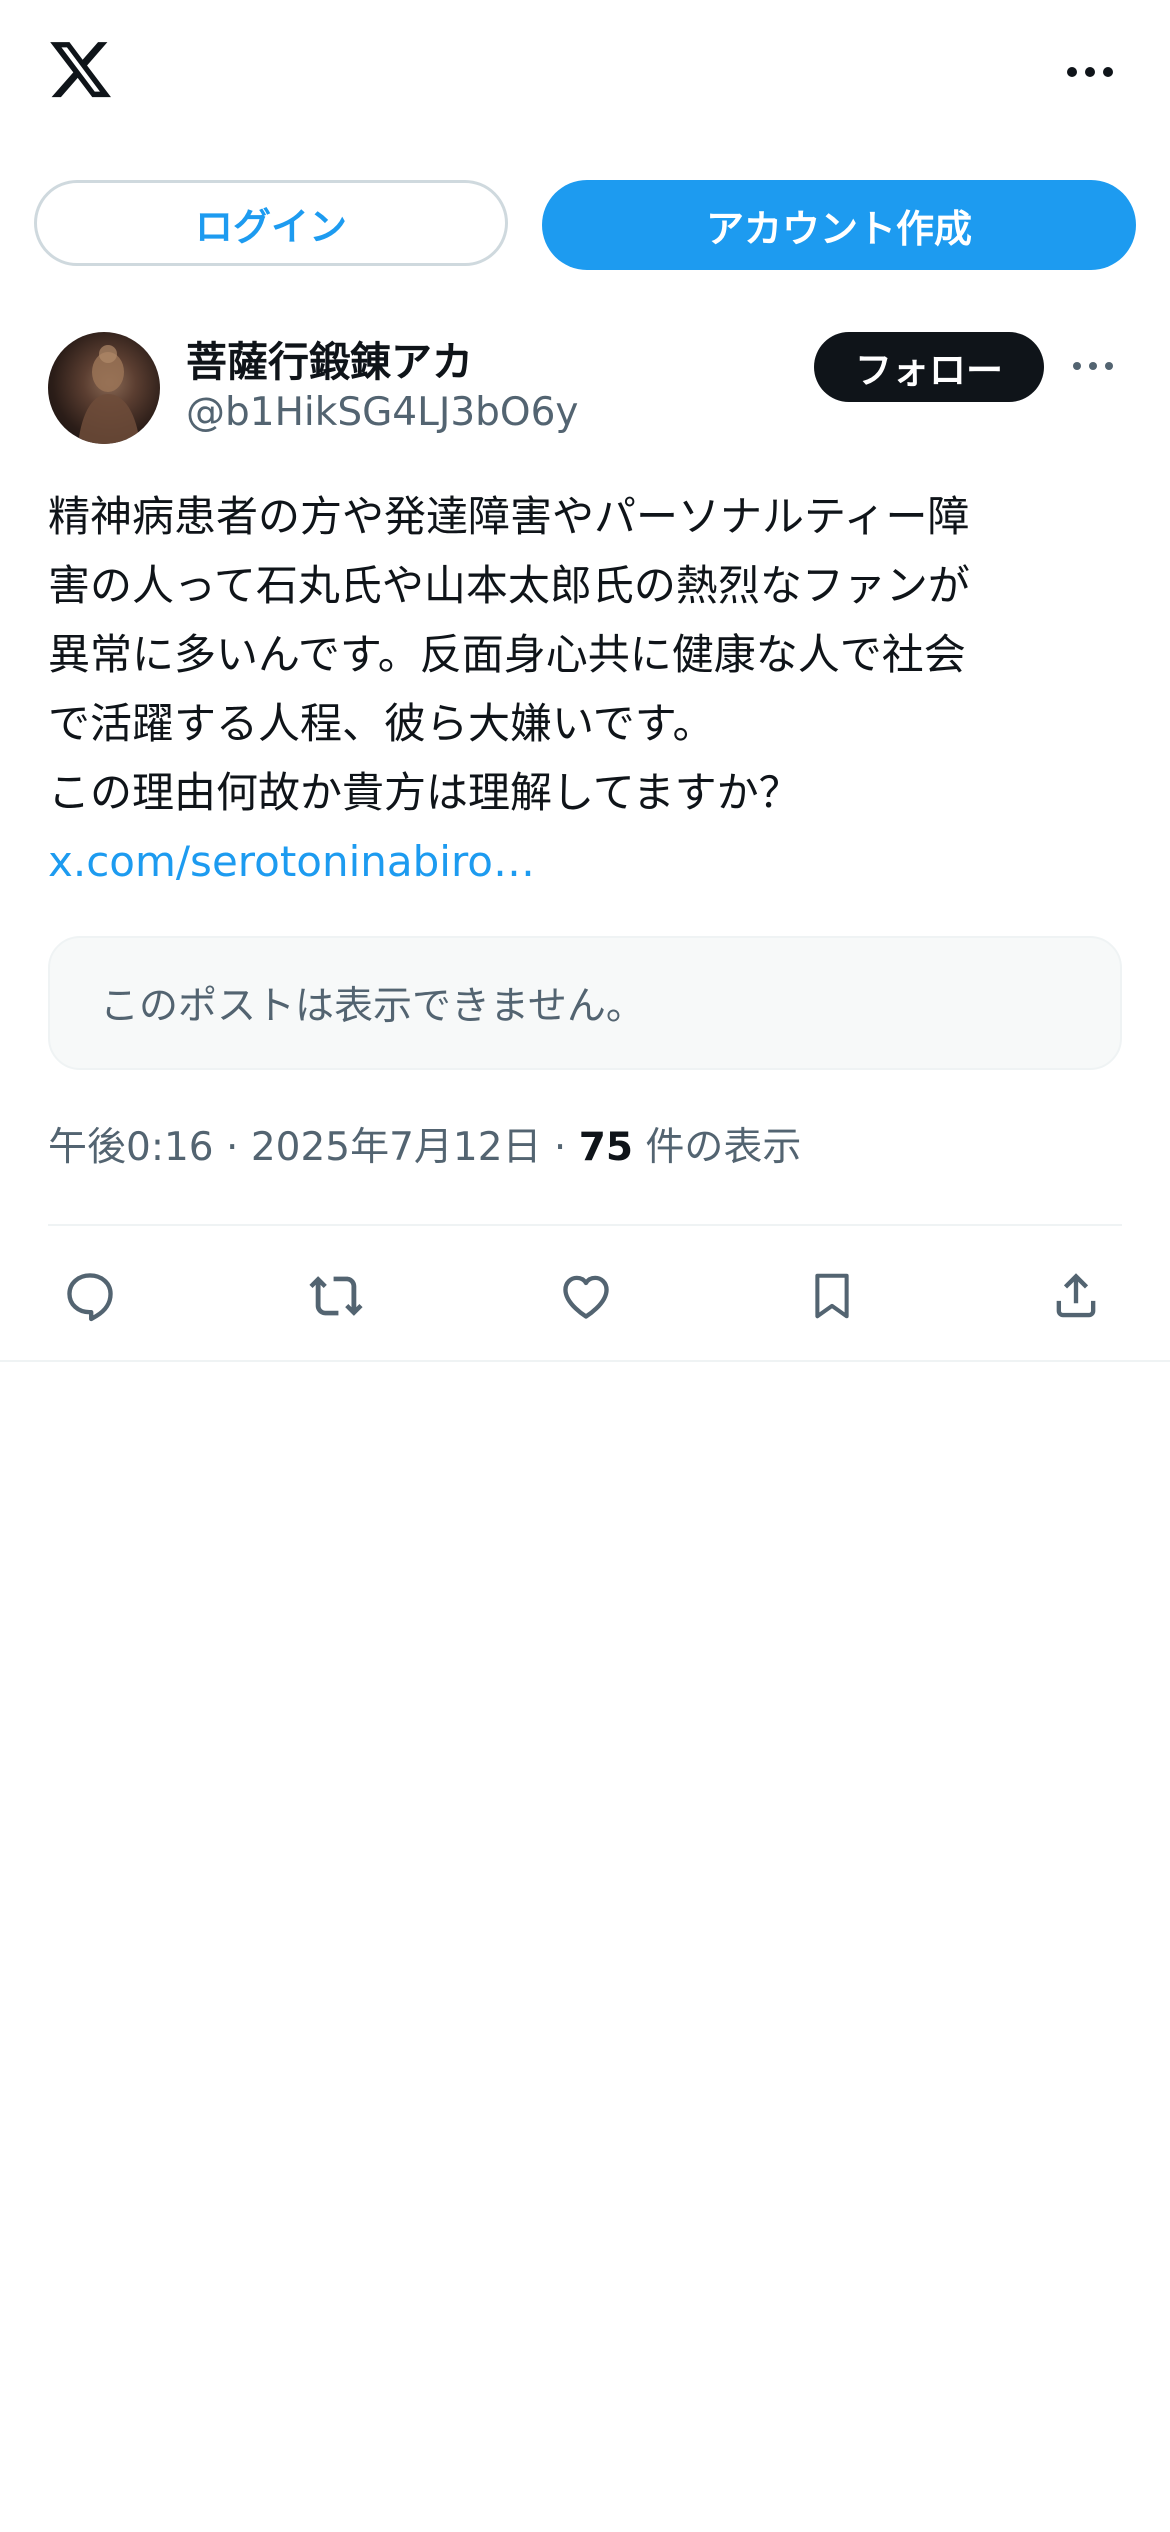  Describe the element at coordinates (509, 585) in the screenshot. I see `post-text-line: 害の人って石丸氏や山本太郎氏の熱烈なファンが` at that location.